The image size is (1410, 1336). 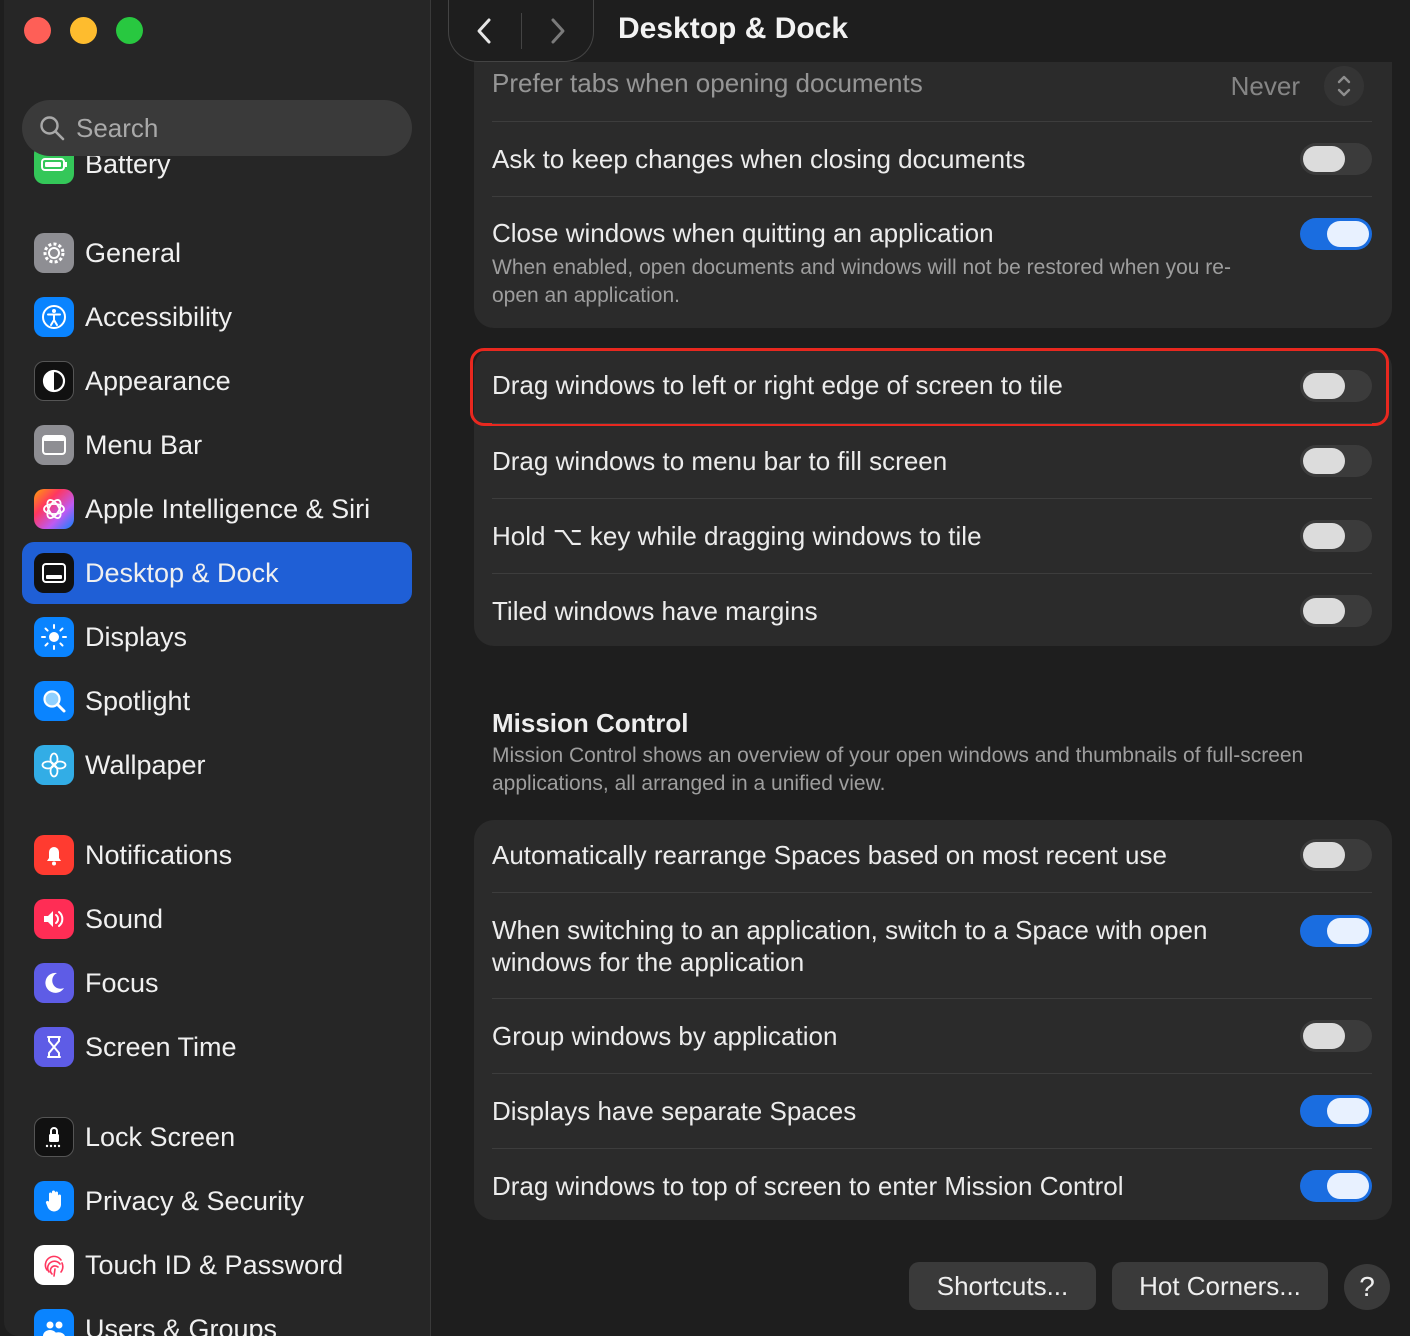 What do you see at coordinates (54, 701) in the screenshot?
I see `spotlight-icon` at bounding box center [54, 701].